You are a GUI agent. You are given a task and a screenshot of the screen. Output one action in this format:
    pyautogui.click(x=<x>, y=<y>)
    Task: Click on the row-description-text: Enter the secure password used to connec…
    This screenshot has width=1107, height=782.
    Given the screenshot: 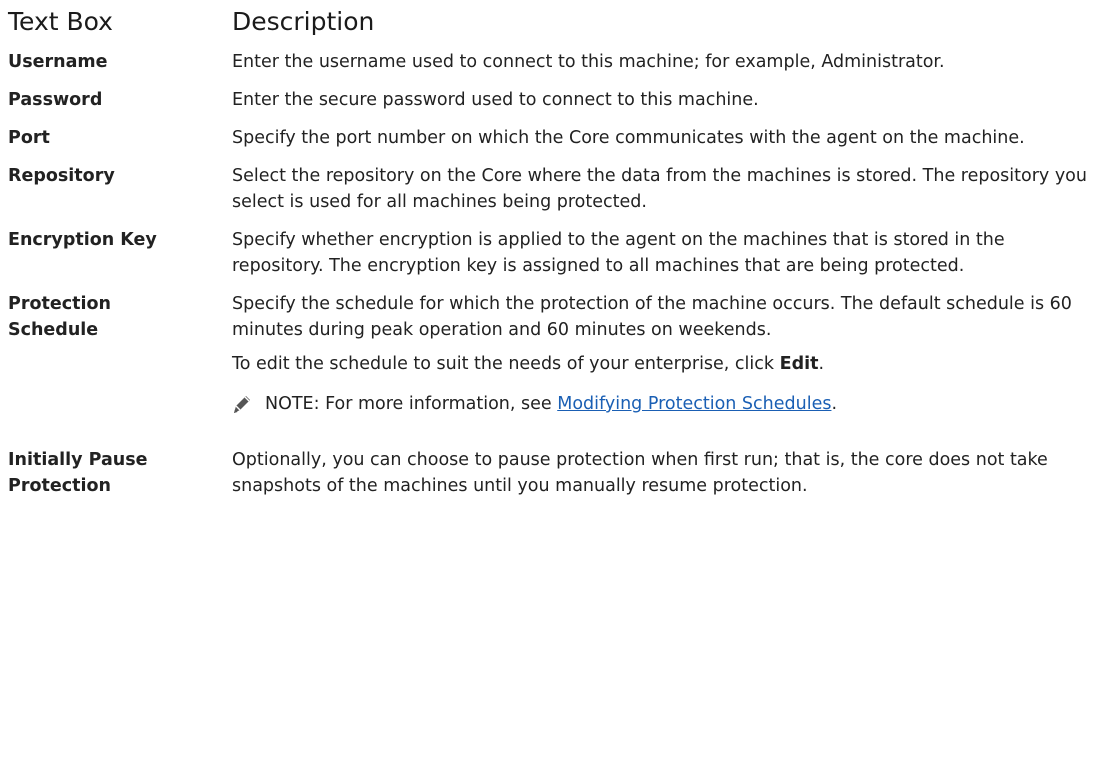 What is the action you would take?
    pyautogui.click(x=495, y=100)
    